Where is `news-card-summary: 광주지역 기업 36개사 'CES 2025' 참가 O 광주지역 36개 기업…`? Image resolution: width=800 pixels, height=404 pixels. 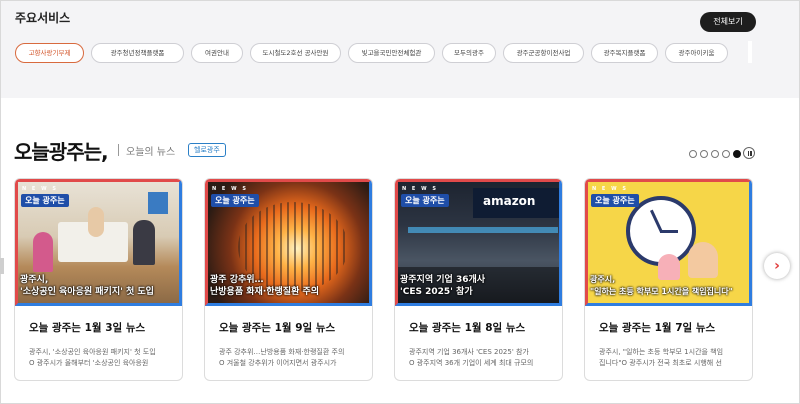 news-card-summary: 광주지역 기업 36개사 'CES 2025' 참가 O 광주지역 36개 기업… is located at coordinates (471, 357).